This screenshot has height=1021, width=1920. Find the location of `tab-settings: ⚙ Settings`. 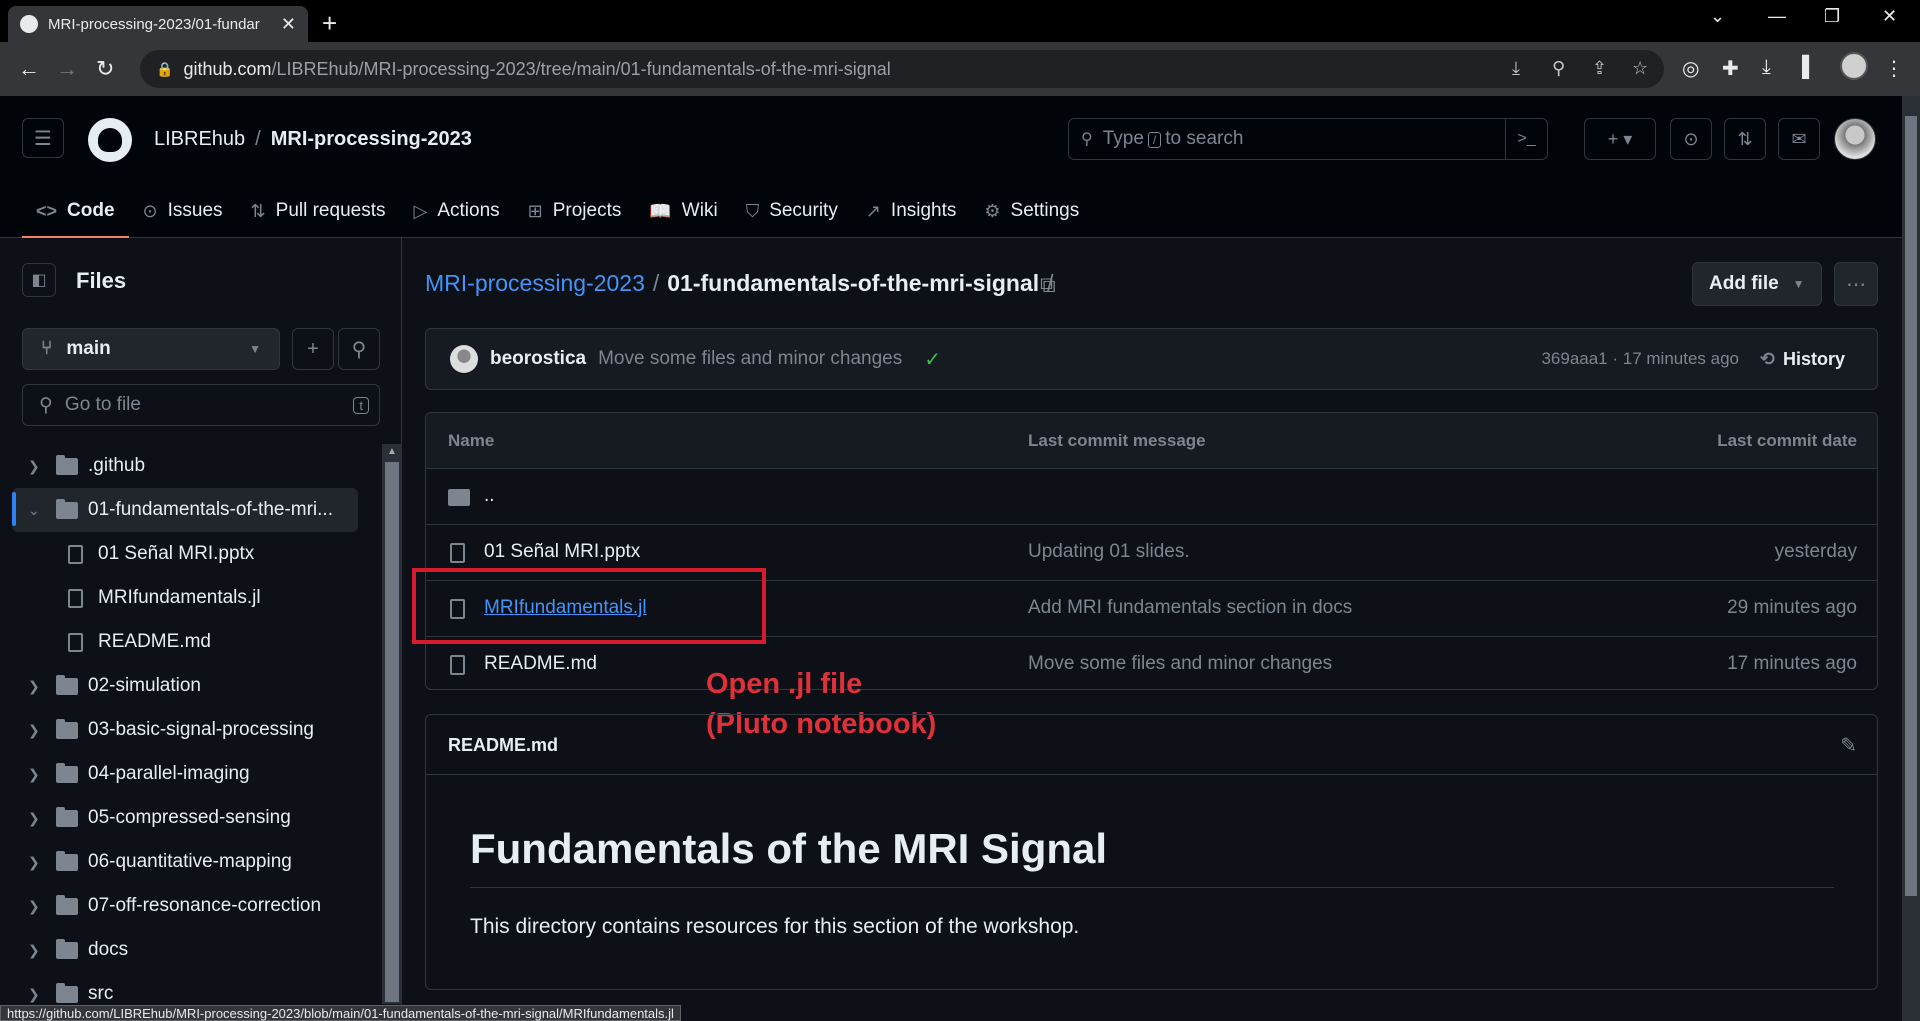

tab-settings: ⚙ Settings is located at coordinates (1031, 211).